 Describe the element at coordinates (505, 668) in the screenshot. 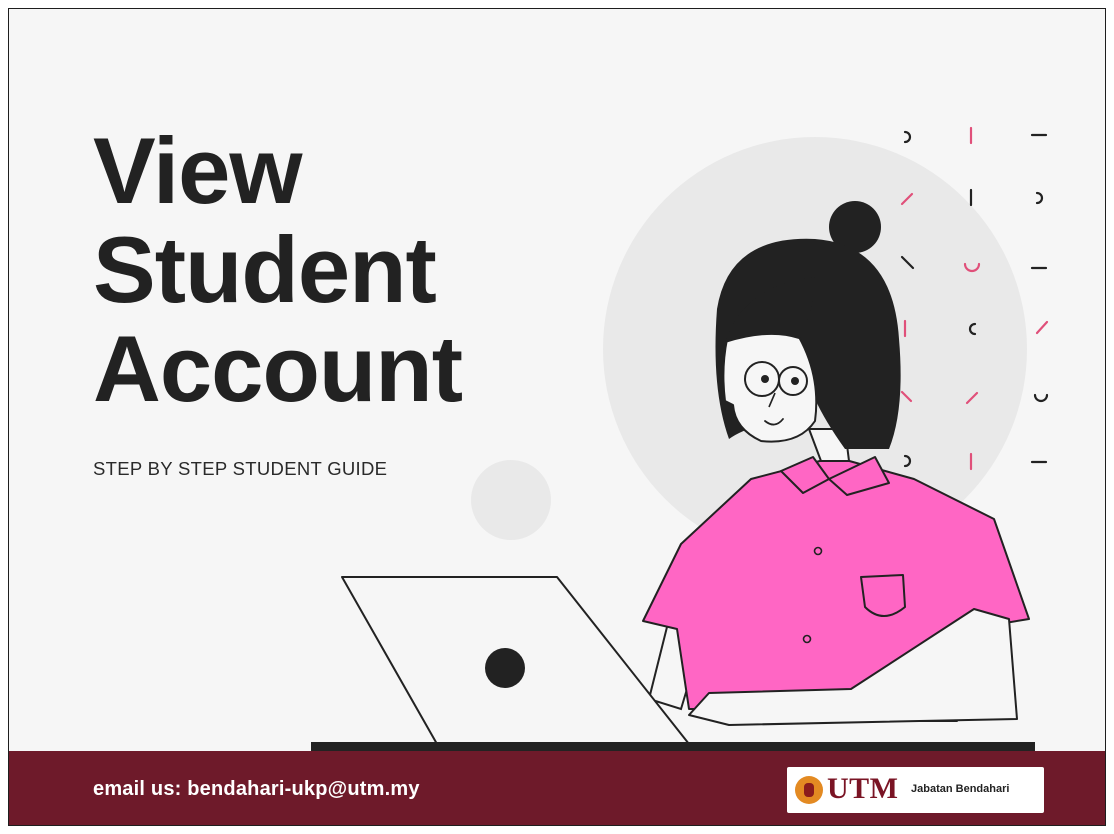

I see `laptop-logo` at that location.